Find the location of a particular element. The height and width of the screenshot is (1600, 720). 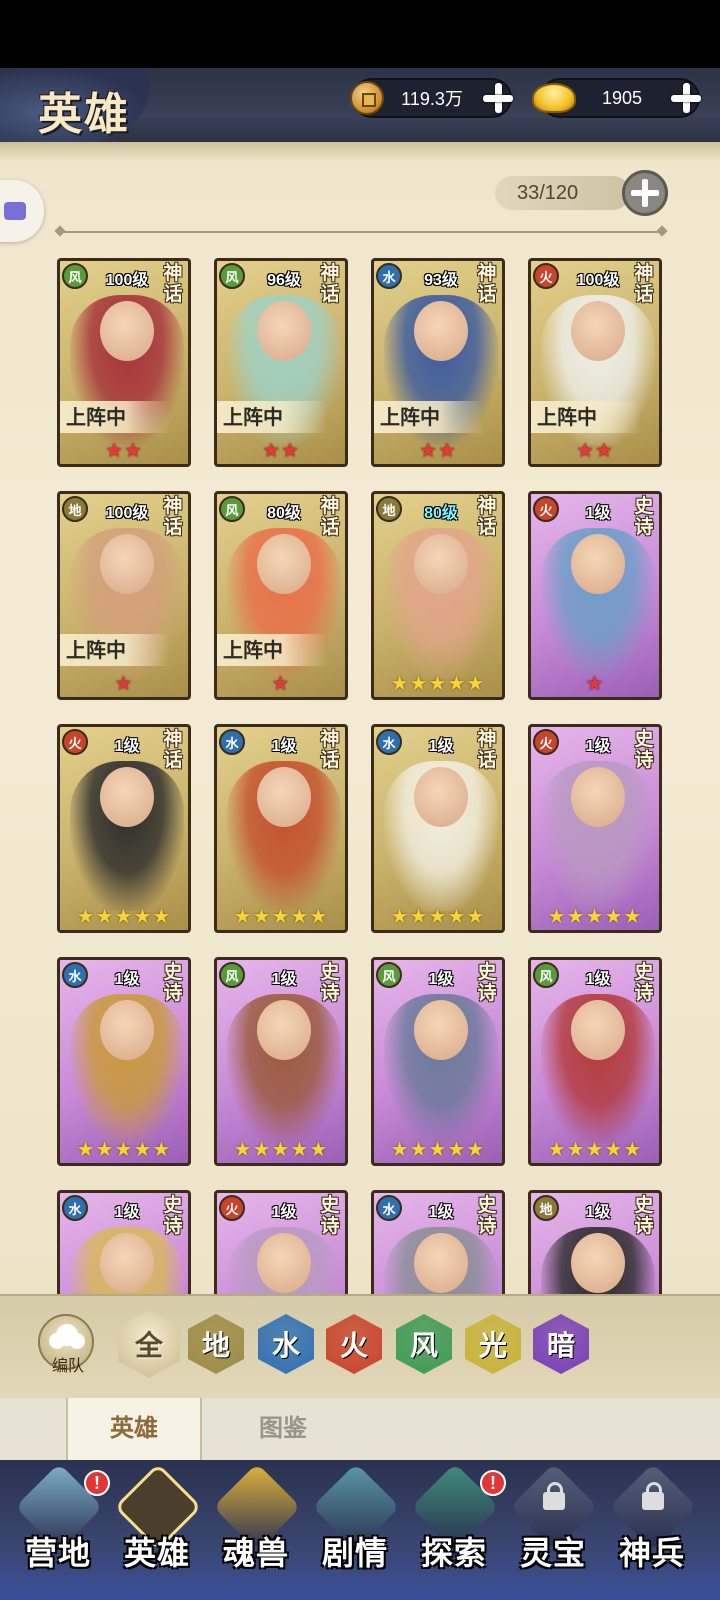

hero-card: 风 80级 神话 上阵中 ★ is located at coordinates (281, 595).